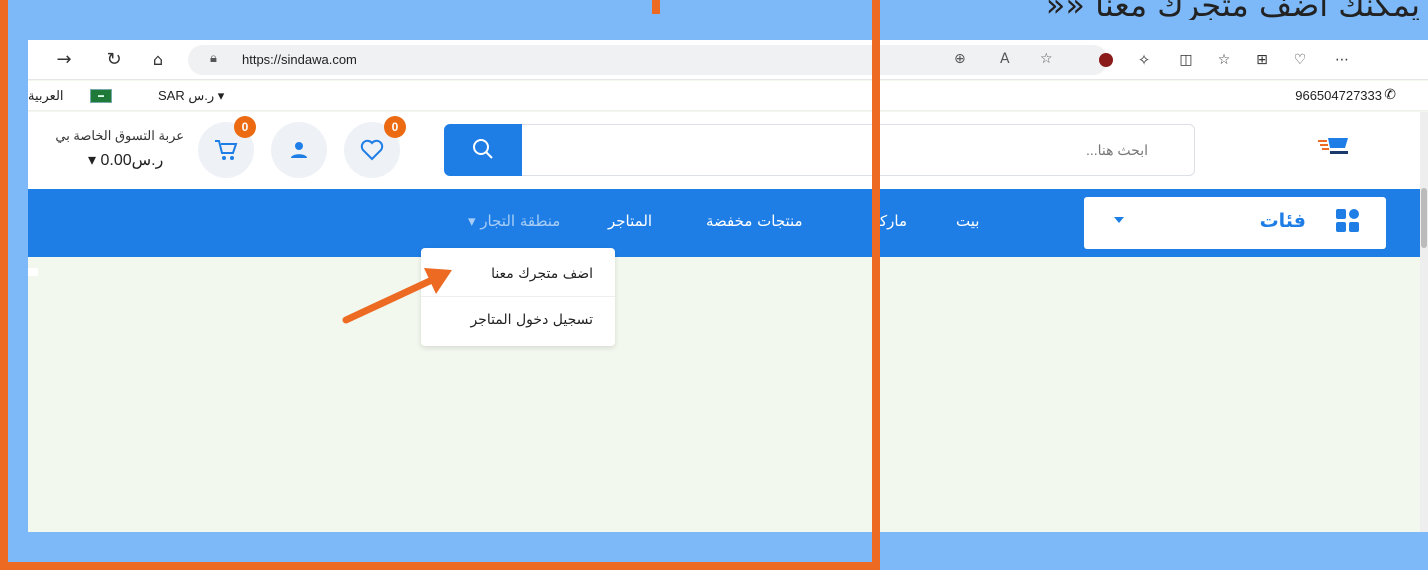 This screenshot has width=1428, height=570. Describe the element at coordinates (299, 59) in the screenshot. I see `url-text: https://sindawa.com` at that location.